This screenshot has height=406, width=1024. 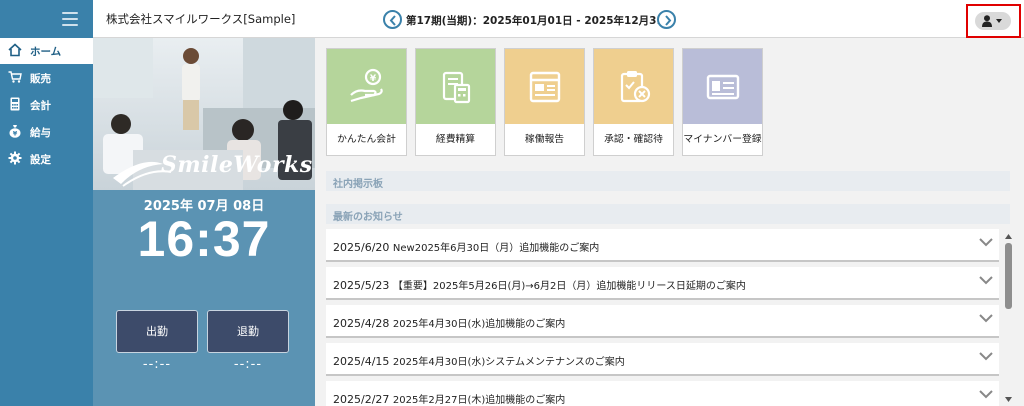 I want to click on caret-down-icon, so click(x=999, y=21).